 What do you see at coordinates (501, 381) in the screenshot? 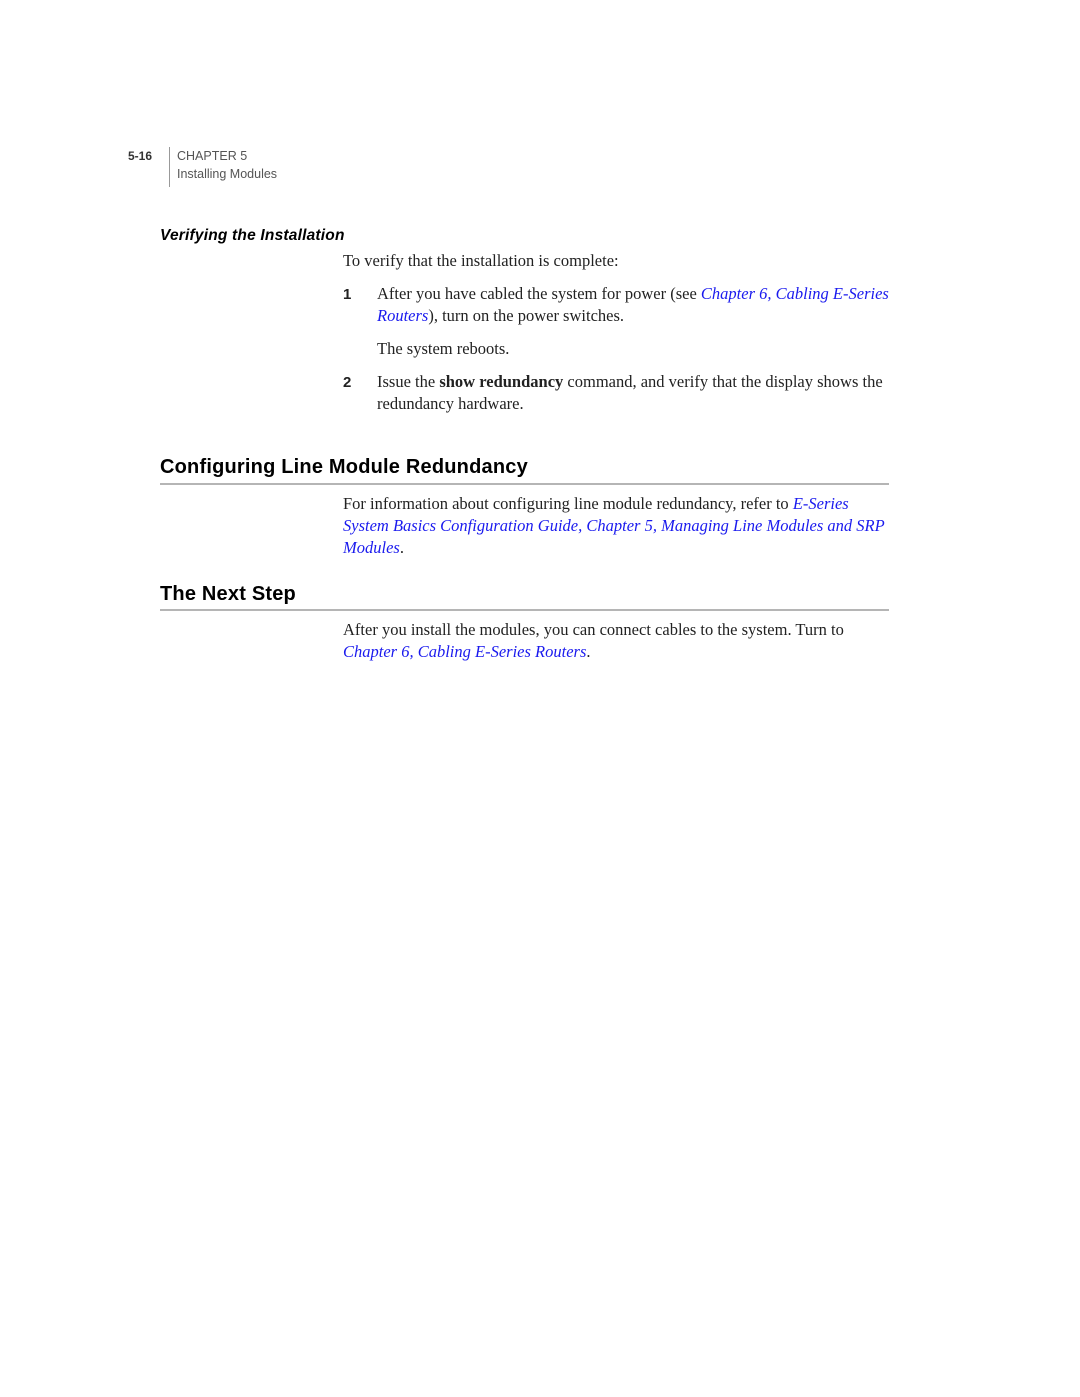
I see `command-name: show redundancy` at bounding box center [501, 381].